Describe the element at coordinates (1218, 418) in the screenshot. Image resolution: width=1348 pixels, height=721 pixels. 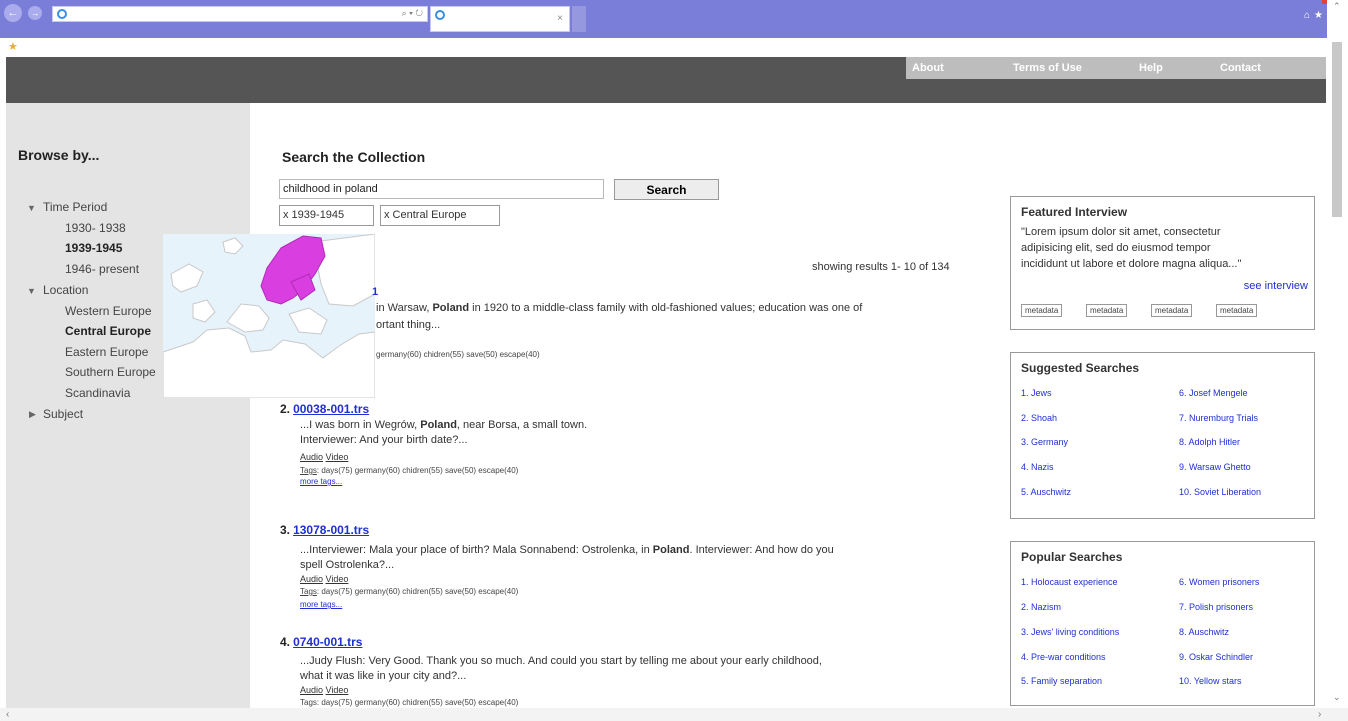
I see `suggested-item: 7. Nuremburg Trials` at that location.